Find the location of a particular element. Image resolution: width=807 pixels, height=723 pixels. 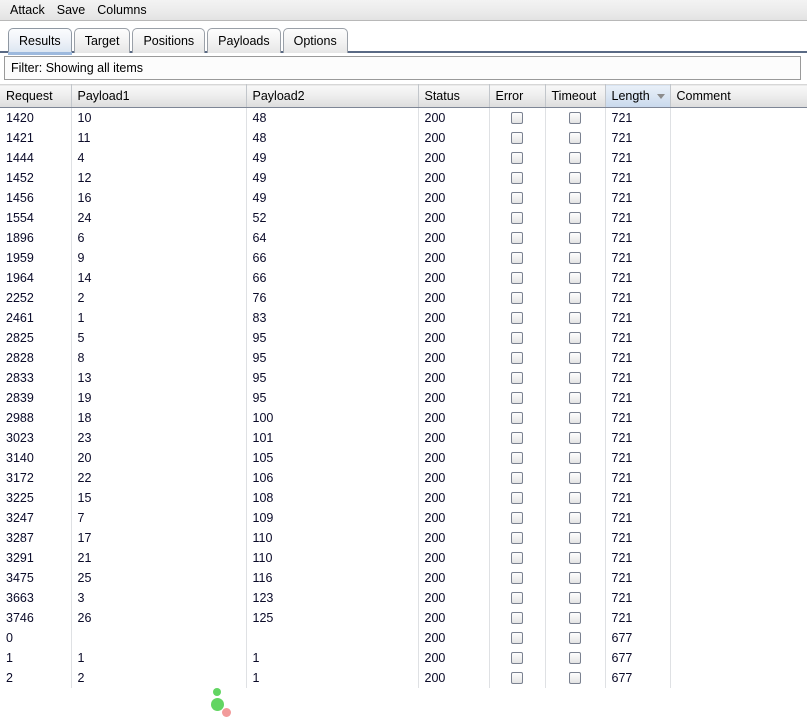

table-row: 1456 16 49 200 721 is located at coordinates (403, 197).